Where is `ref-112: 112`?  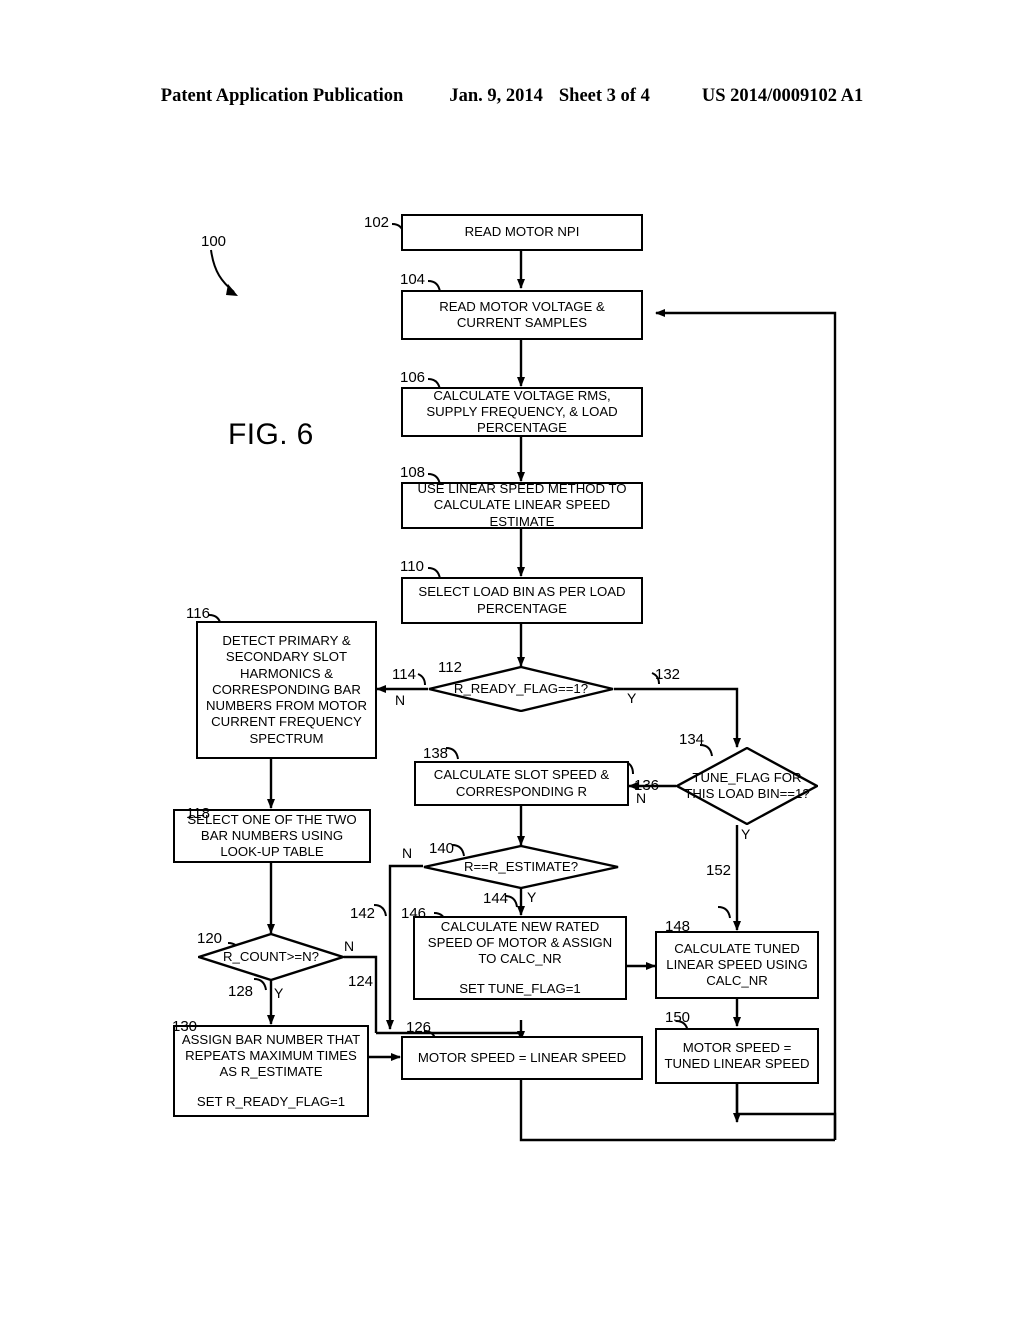 ref-112: 112 is located at coordinates (450, 667).